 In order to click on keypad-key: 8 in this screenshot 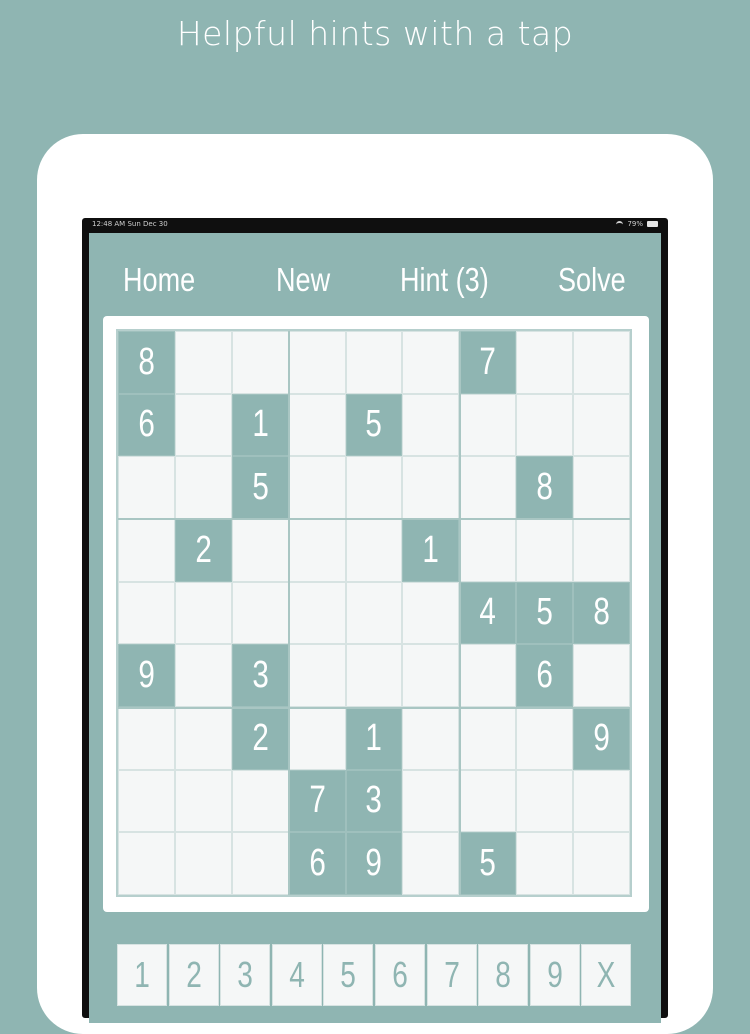, I will do `click(503, 975)`.